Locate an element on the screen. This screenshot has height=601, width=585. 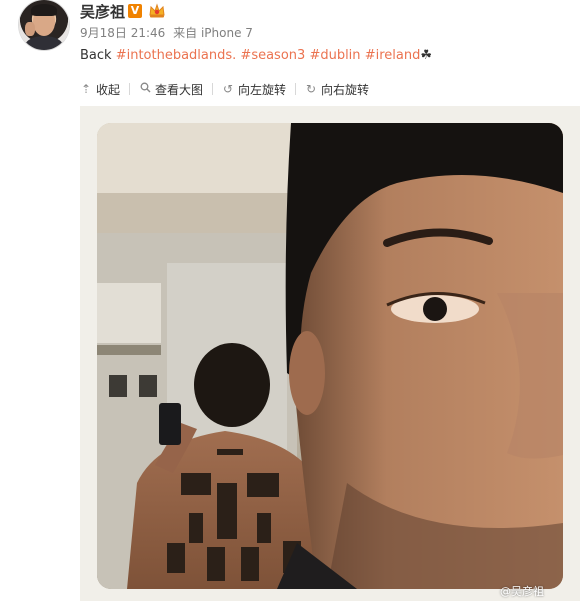
rotate-left-button: ↺ 向左旋转 is located at coordinates (254, 89).